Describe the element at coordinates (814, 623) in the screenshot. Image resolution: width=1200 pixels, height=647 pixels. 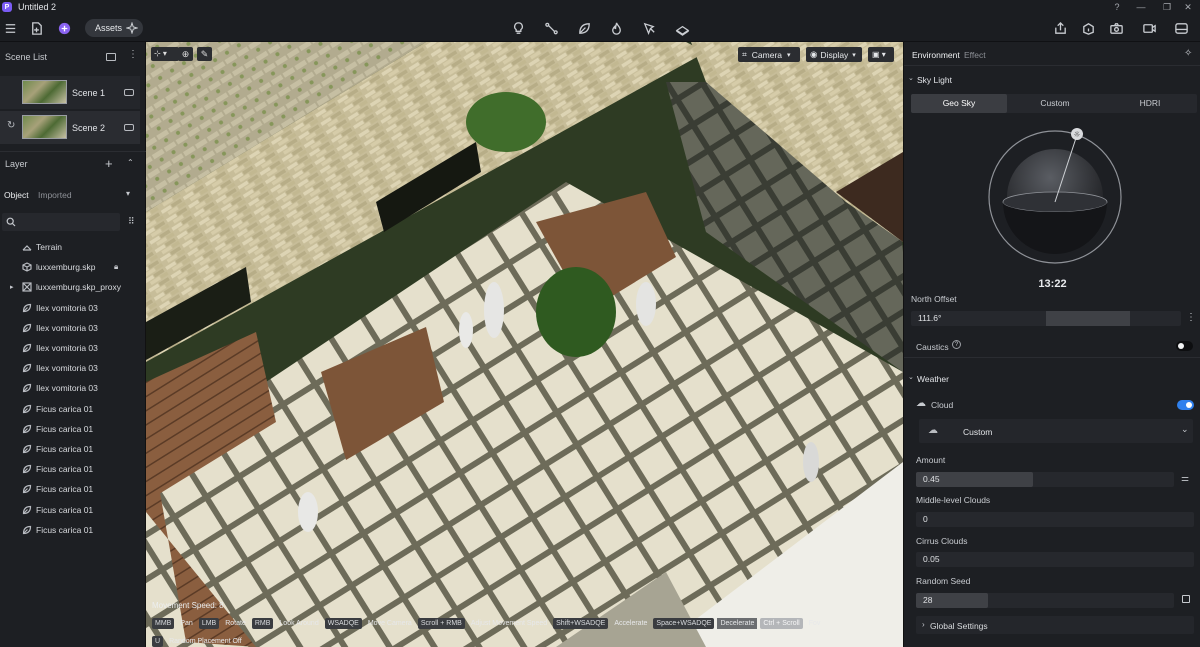
I see `shortcut-action: Fov` at that location.